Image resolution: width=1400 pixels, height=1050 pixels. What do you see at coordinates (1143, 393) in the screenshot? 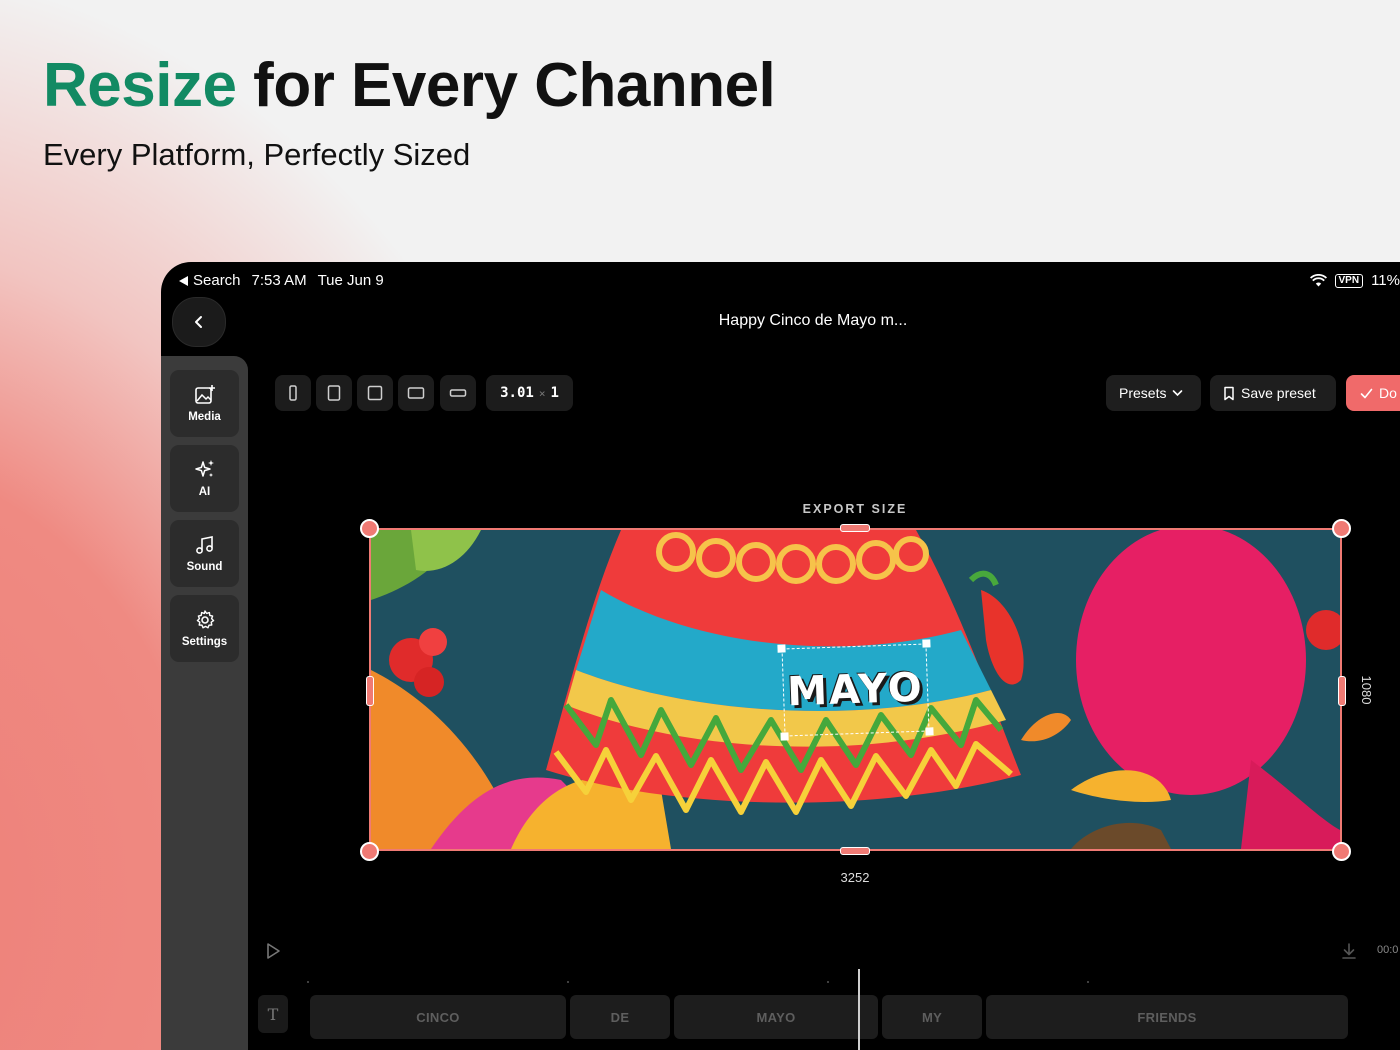
I see `presets-label: Presets` at bounding box center [1143, 393].